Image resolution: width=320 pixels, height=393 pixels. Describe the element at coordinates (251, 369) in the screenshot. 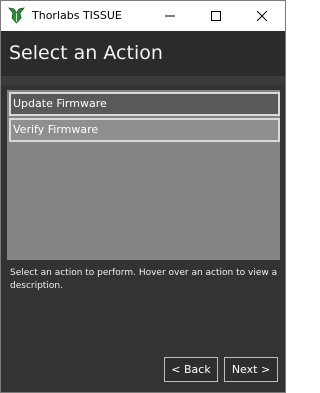

I see `next-button: Next >` at that location.